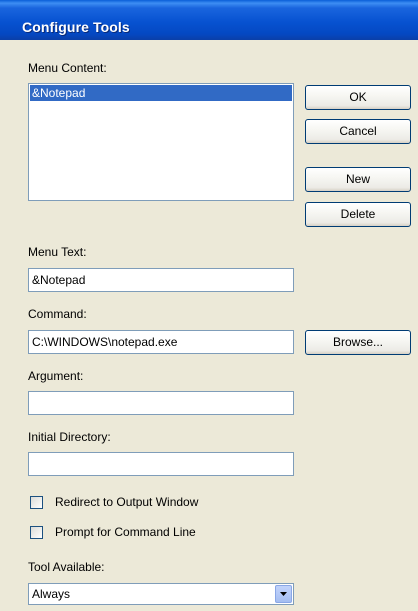 The height and width of the screenshot is (611, 418). What do you see at coordinates (36, 532) in the screenshot?
I see `prompt-command-line-checkbox` at bounding box center [36, 532].